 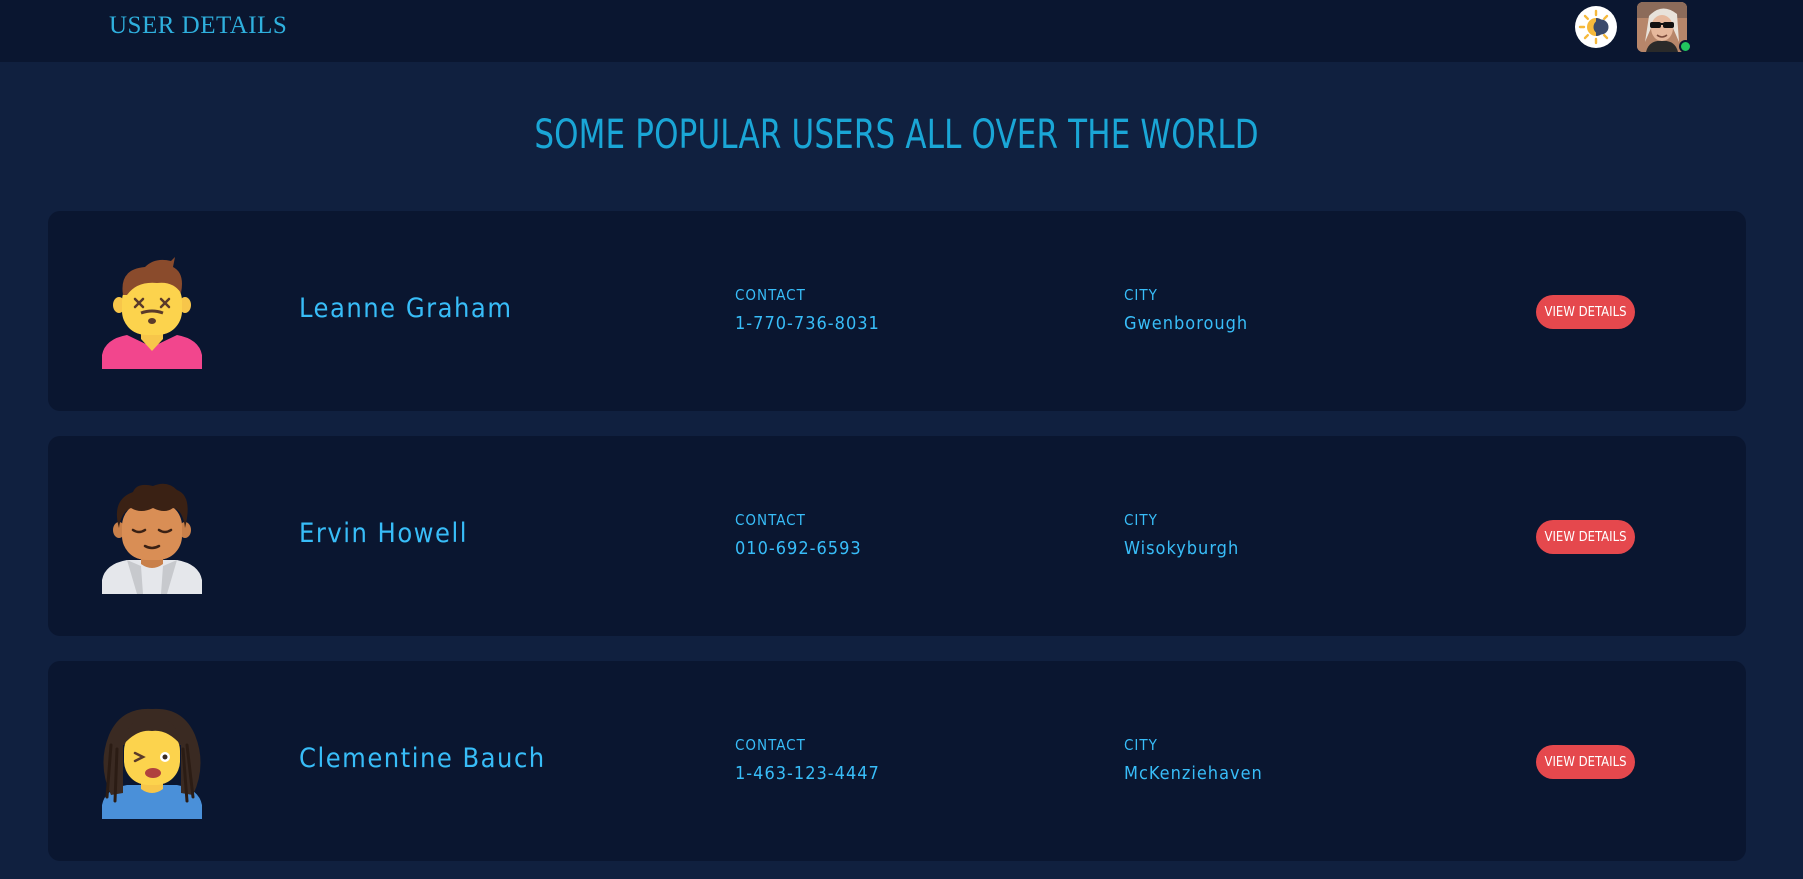 What do you see at coordinates (198, 26) in the screenshot?
I see `app-title: USER DETAILS` at bounding box center [198, 26].